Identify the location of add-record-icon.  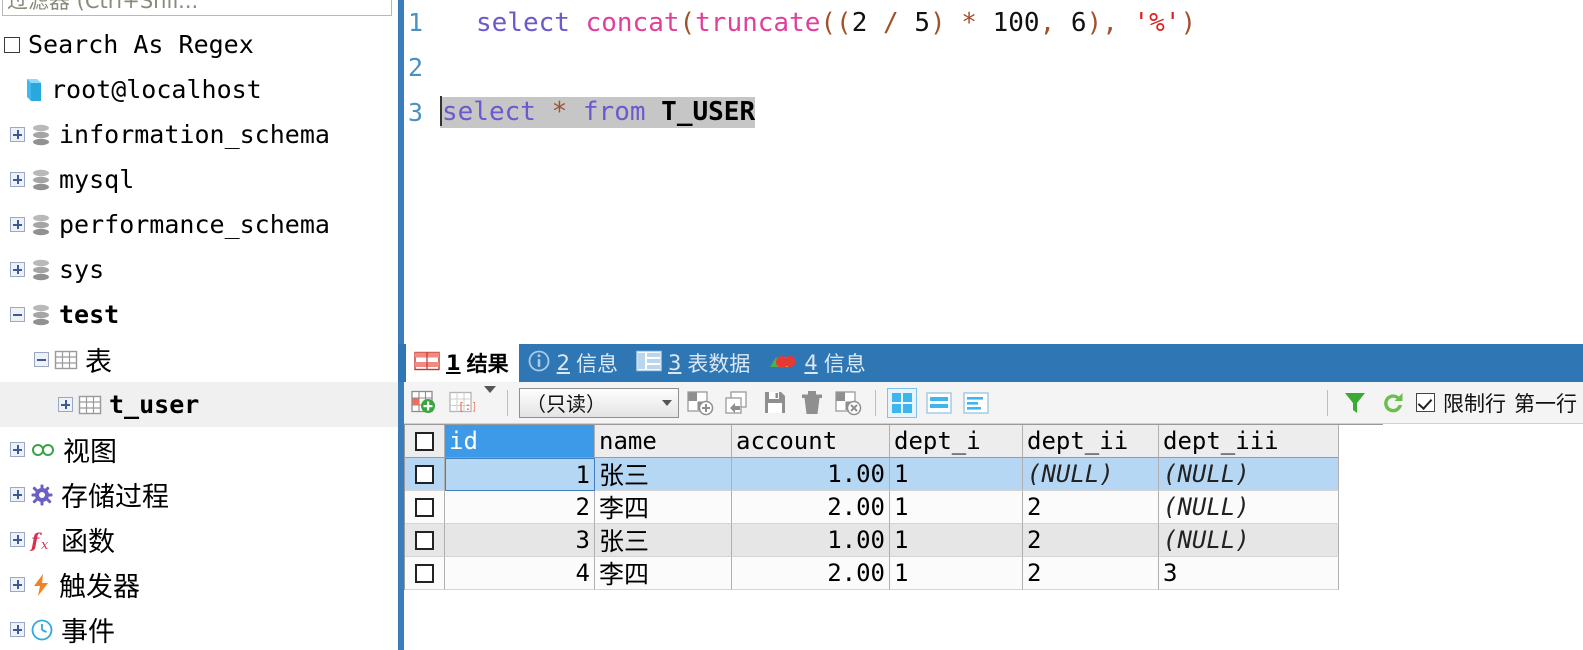
(425, 403).